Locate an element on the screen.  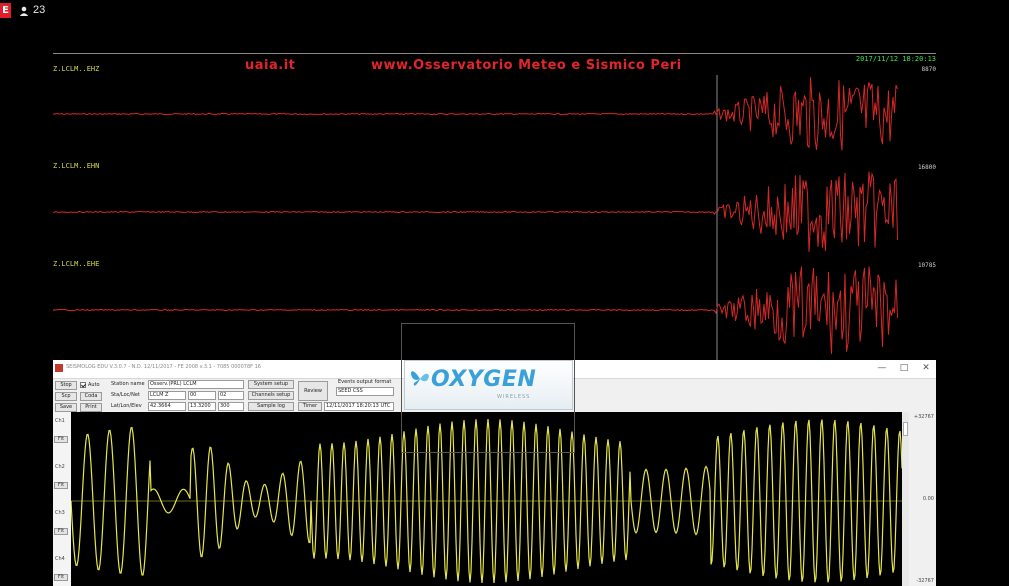
scp-button: Scp is located at coordinates (66, 396).